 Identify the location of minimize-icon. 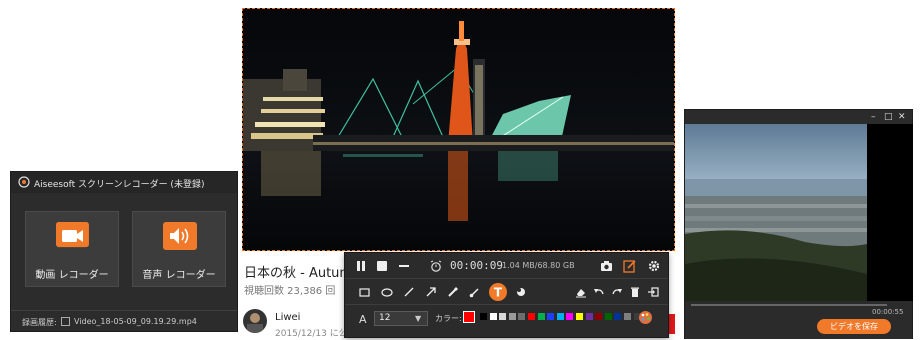
(404, 266).